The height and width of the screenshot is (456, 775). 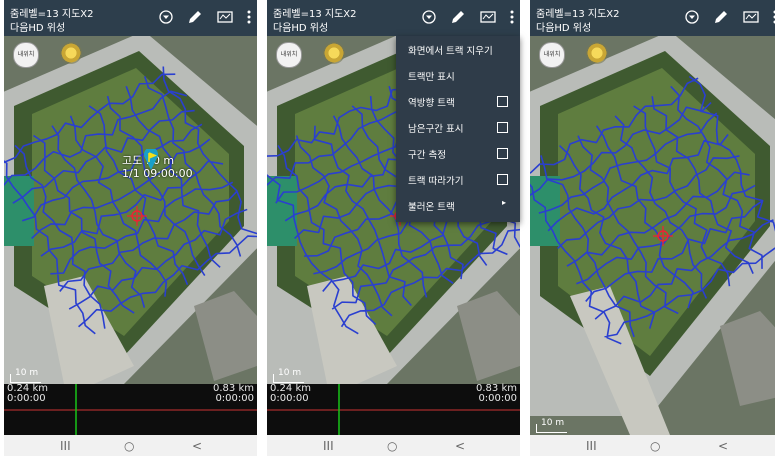 What do you see at coordinates (458, 101) in the screenshot?
I see `menu-item-reverse-track: 역방향 트랙` at bounding box center [458, 101].